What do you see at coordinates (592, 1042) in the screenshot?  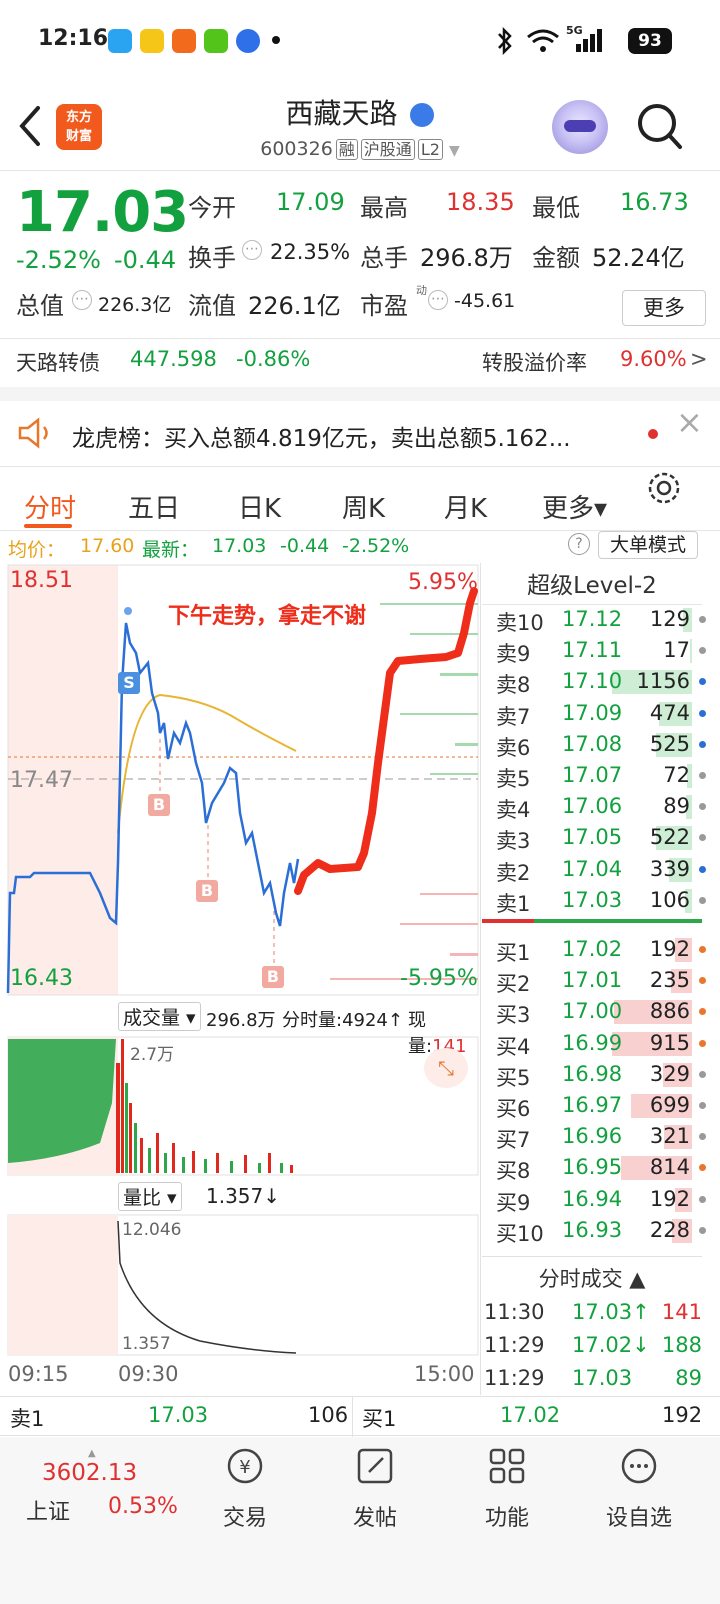 I see `level-price: 16.99` at bounding box center [592, 1042].